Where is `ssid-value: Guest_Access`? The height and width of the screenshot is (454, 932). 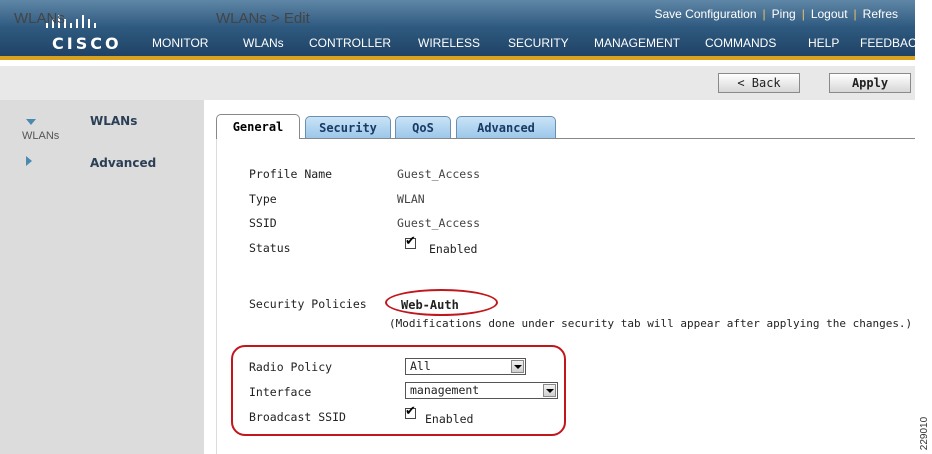
ssid-value: Guest_Access is located at coordinates (439, 223).